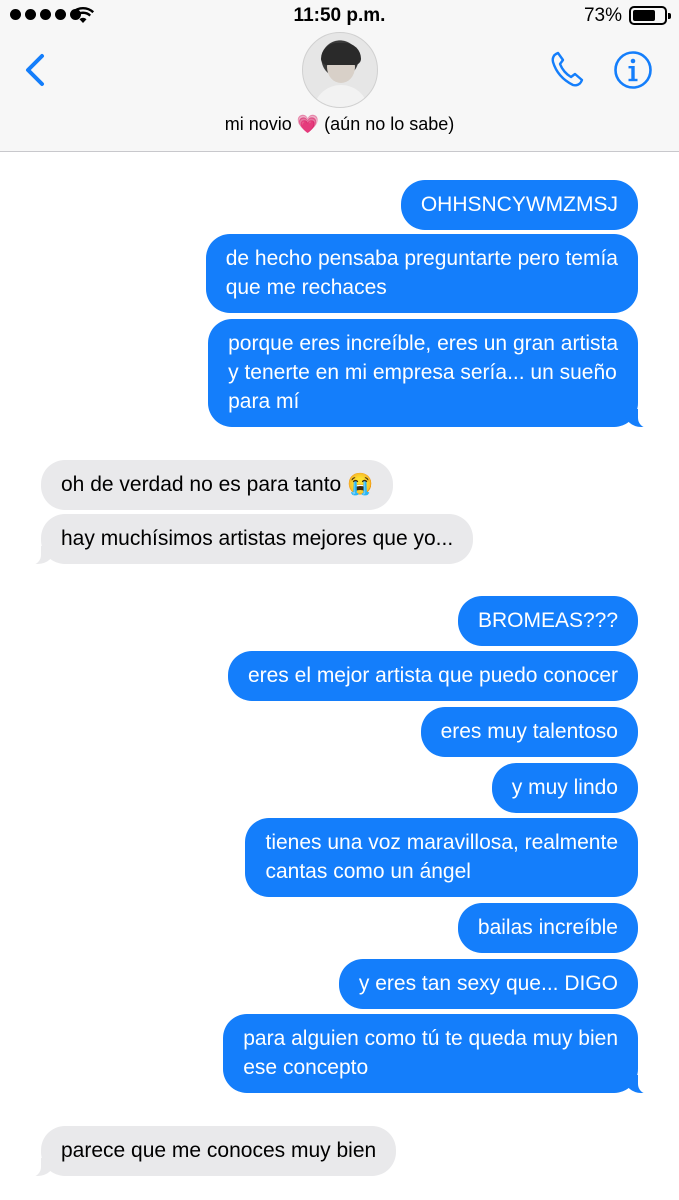 The image size is (679, 1200). Describe the element at coordinates (529, 732) in the screenshot. I see `message-bubble-sent: eres muy talentoso` at that location.